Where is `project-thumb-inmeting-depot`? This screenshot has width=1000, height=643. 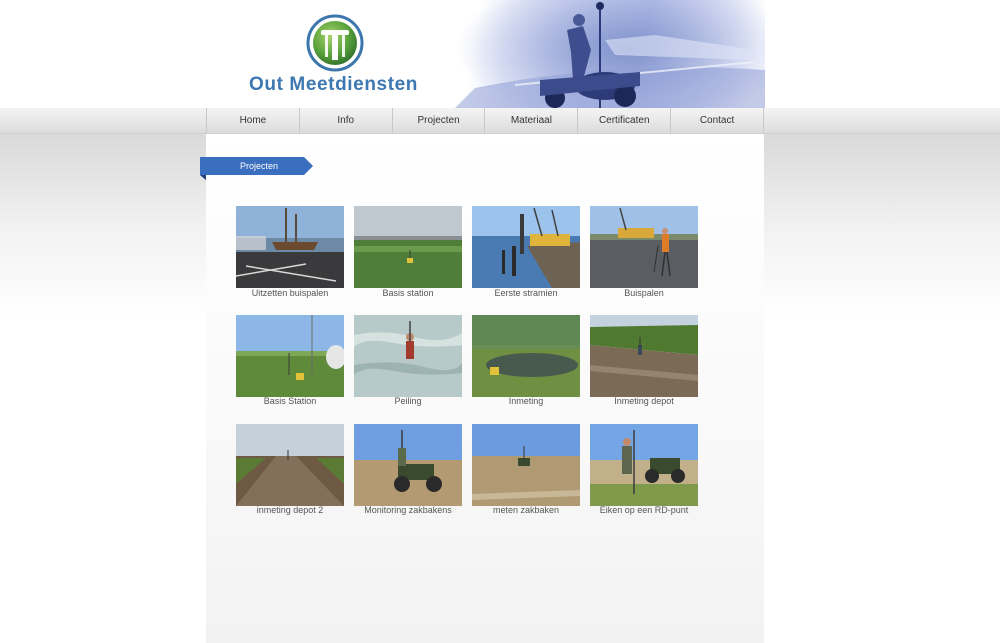 project-thumb-inmeting-depot is located at coordinates (644, 356).